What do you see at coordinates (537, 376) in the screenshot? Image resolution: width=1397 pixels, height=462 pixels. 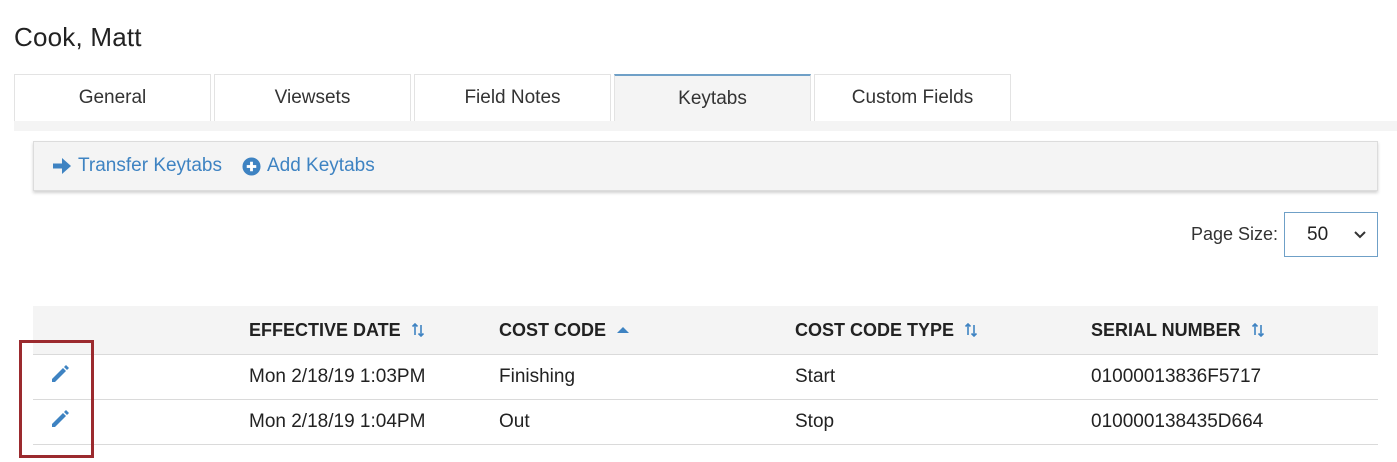 I see `cell-cost-code: Finishing` at bounding box center [537, 376].